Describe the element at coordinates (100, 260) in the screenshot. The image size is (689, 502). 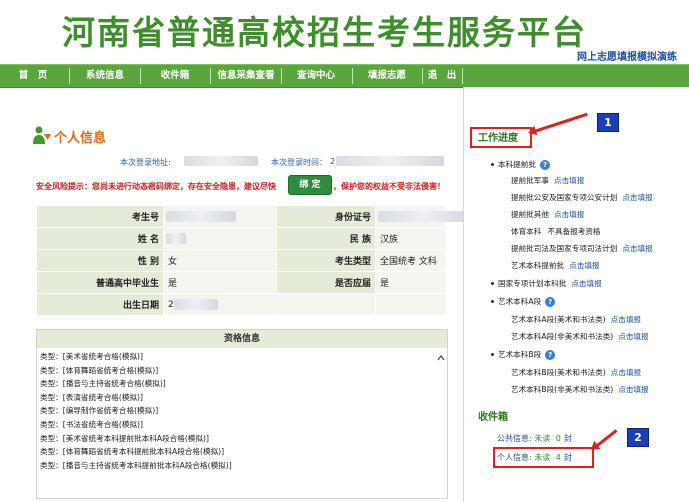
I see `gender-label: 性 别` at that location.